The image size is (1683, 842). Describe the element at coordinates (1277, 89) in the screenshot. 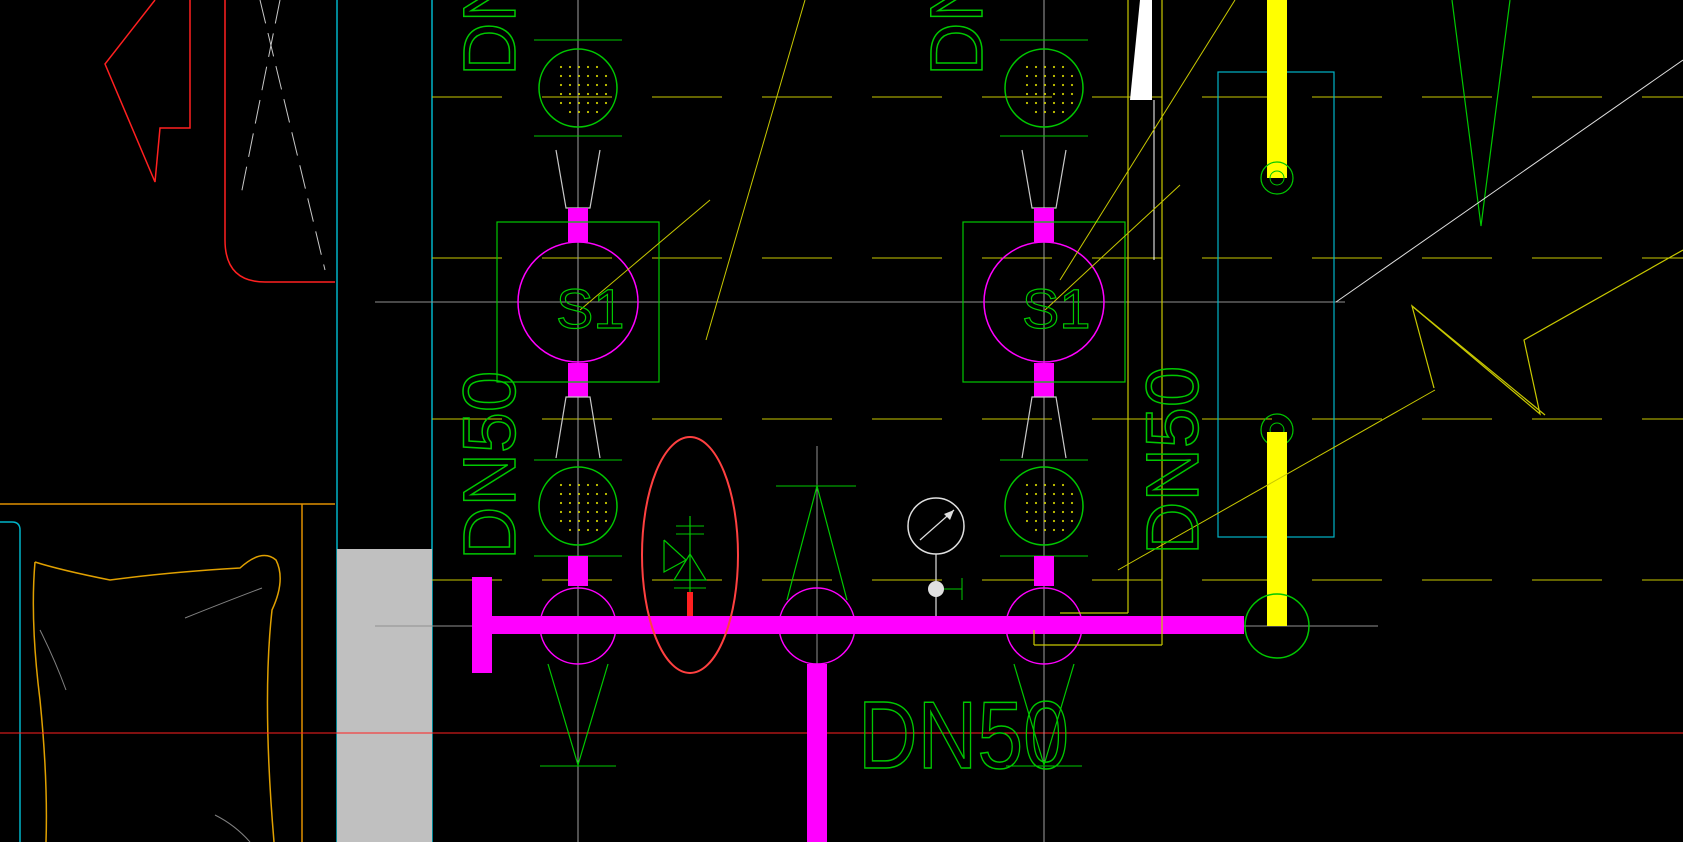

I see `yellow-riser-top` at that location.